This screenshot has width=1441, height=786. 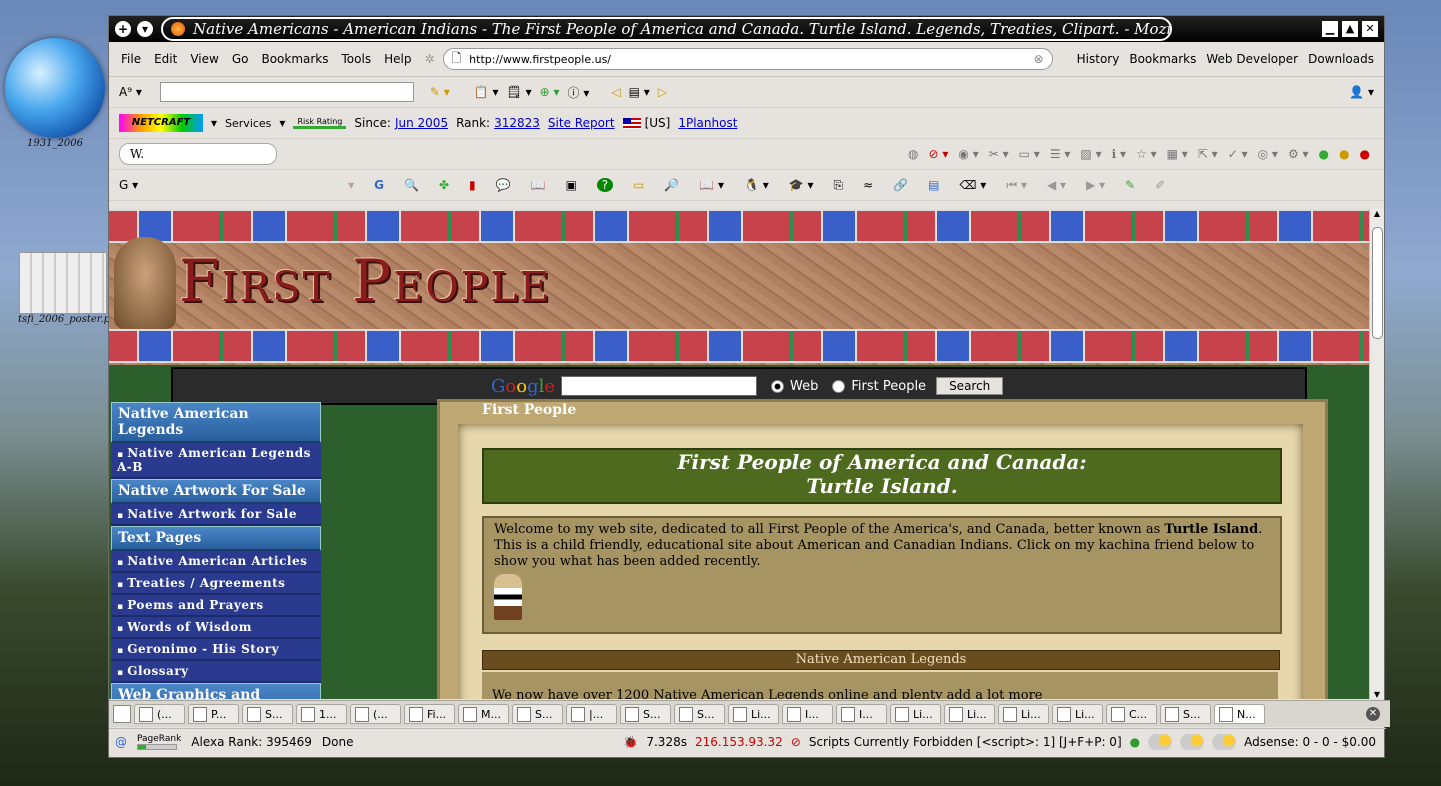 What do you see at coordinates (839, 185) in the screenshot?
I see `copy-icon: ⎘` at bounding box center [839, 185].